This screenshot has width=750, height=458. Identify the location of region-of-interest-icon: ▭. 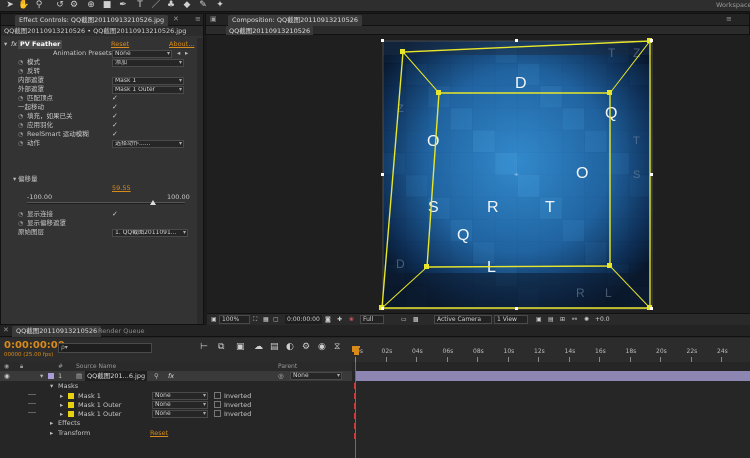
(404, 319).